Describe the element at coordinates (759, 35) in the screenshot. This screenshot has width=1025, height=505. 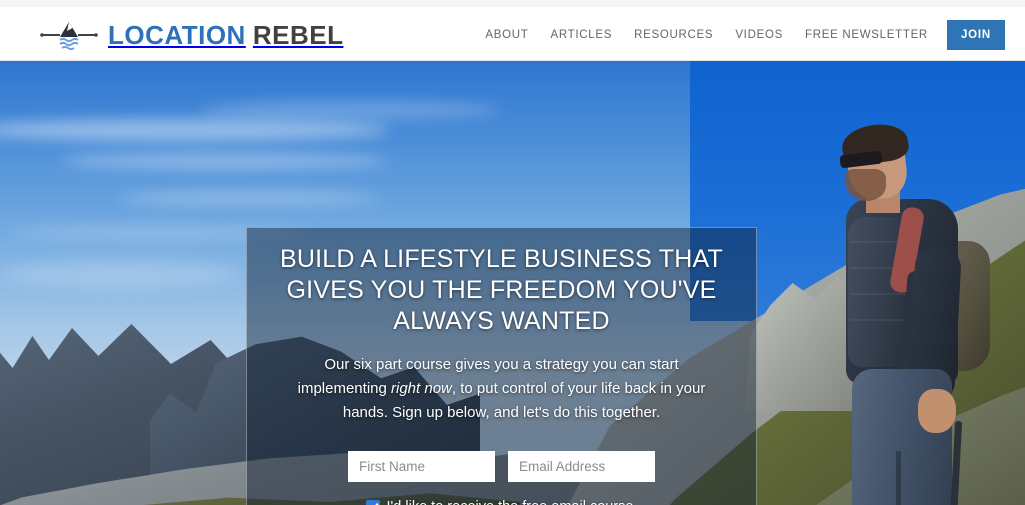
I see `nav-item-videos: VIDEOS` at that location.